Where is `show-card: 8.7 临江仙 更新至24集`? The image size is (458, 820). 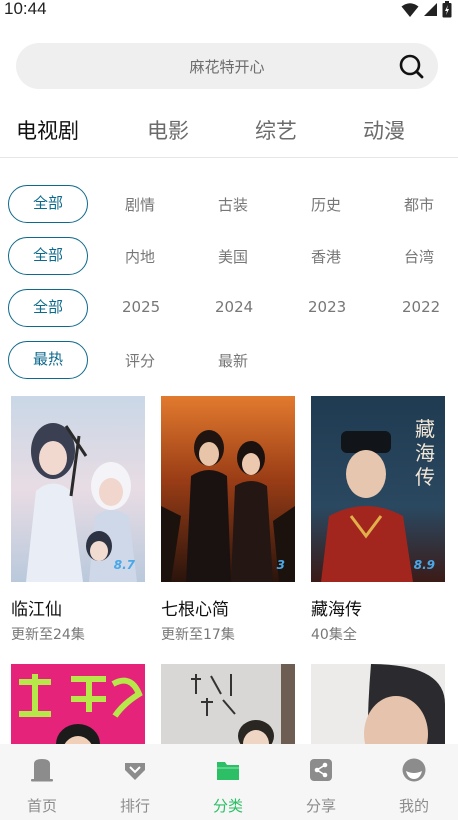 show-card: 8.7 临江仙 更新至24集 is located at coordinates (78, 521).